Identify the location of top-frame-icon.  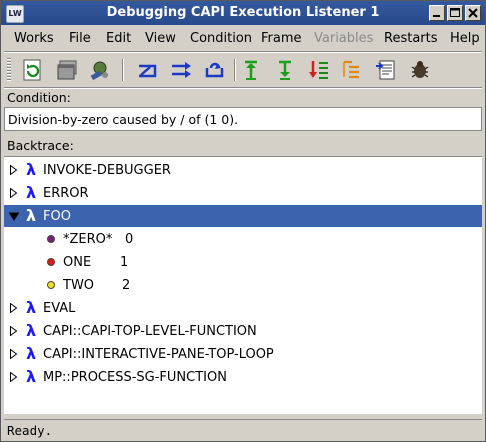
(353, 70).